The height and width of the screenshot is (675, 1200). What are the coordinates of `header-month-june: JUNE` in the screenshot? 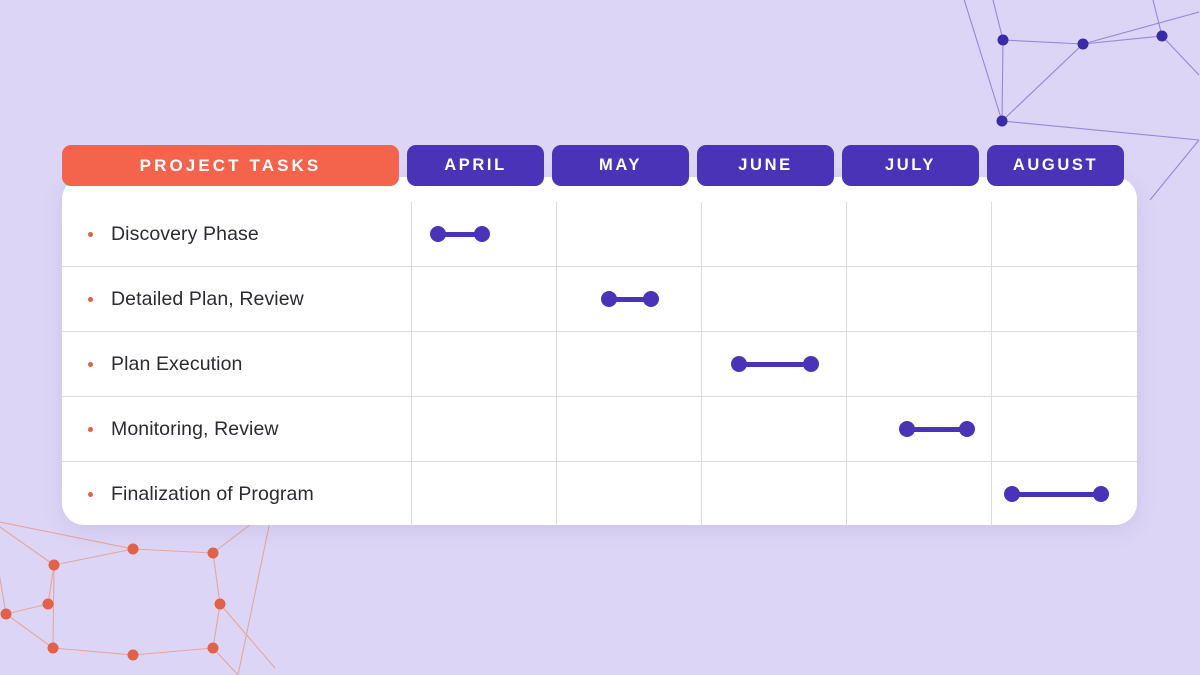 It's located at (765, 165).